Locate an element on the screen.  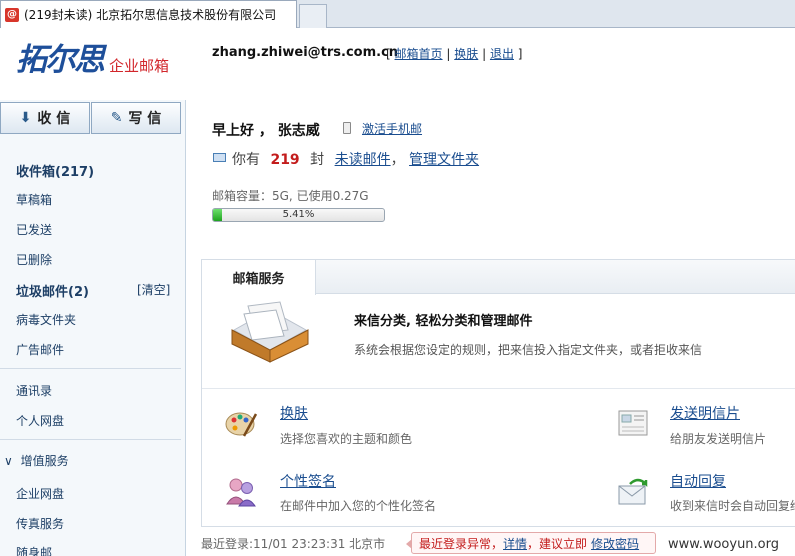
sidebar-item-drafts: 草稿箱 is located at coordinates (34, 199).